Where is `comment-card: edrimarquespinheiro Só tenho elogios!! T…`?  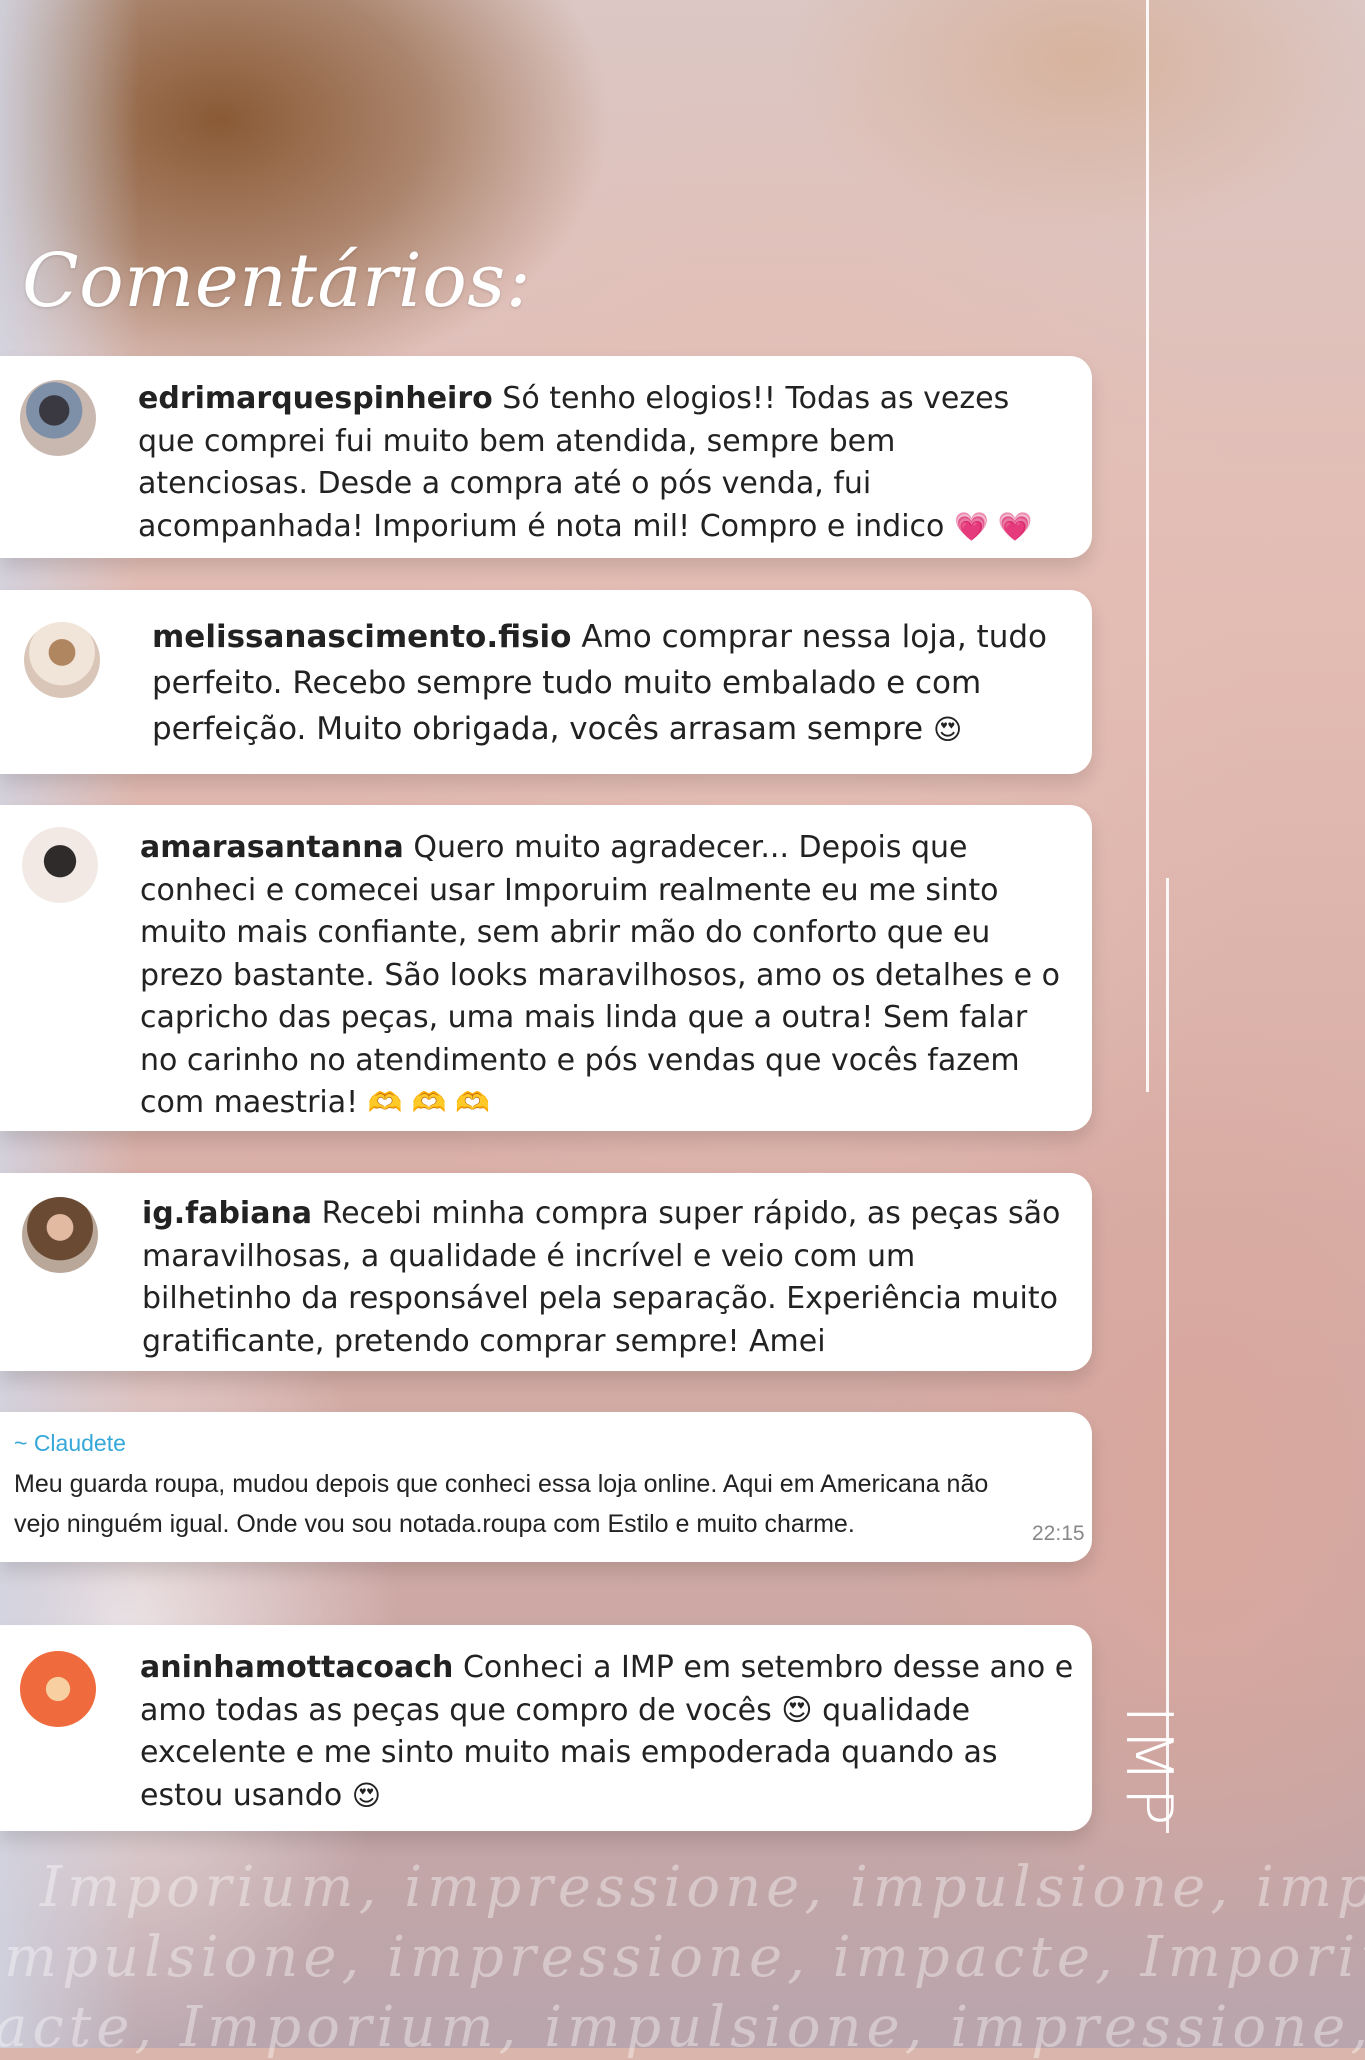
comment-card: edrimarquespinheiro Só tenho elogios!! T… is located at coordinates (546, 457).